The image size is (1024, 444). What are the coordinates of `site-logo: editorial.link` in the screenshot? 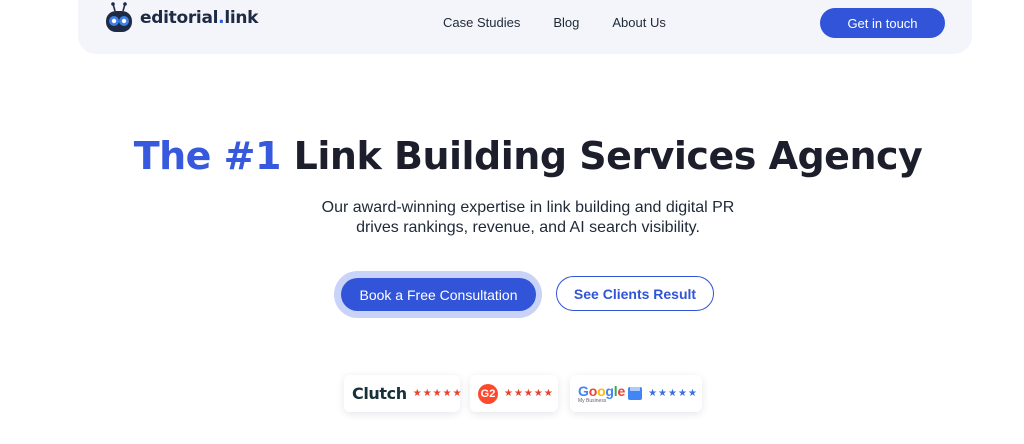 It's located at (181, 18).